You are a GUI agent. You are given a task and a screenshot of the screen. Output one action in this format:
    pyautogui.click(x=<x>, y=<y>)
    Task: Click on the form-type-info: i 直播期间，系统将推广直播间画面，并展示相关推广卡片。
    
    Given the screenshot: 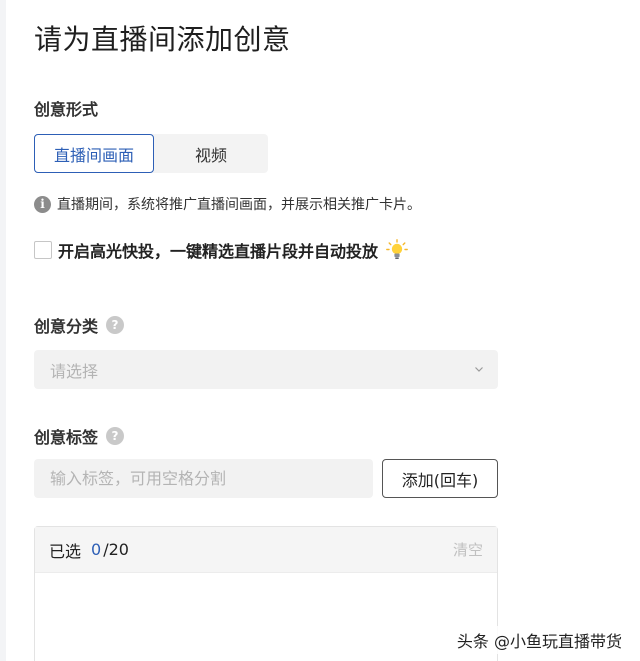 What is the action you would take?
    pyautogui.click(x=227, y=204)
    